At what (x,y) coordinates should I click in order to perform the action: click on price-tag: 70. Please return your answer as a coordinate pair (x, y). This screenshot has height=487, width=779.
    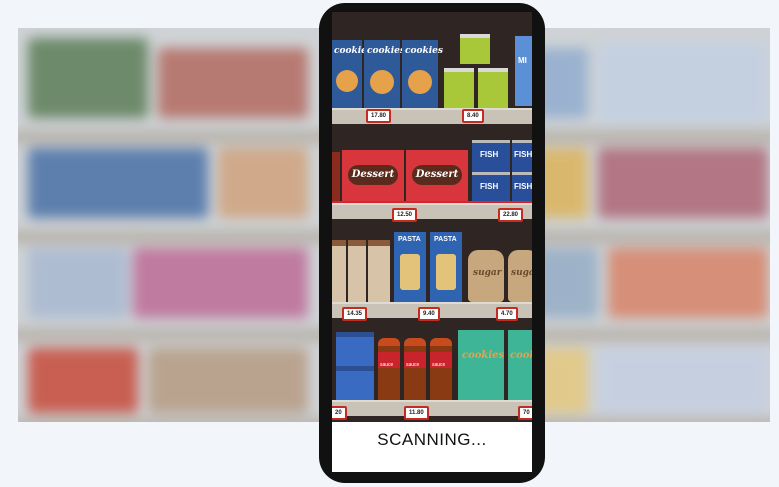
    Looking at the image, I should click on (525, 413).